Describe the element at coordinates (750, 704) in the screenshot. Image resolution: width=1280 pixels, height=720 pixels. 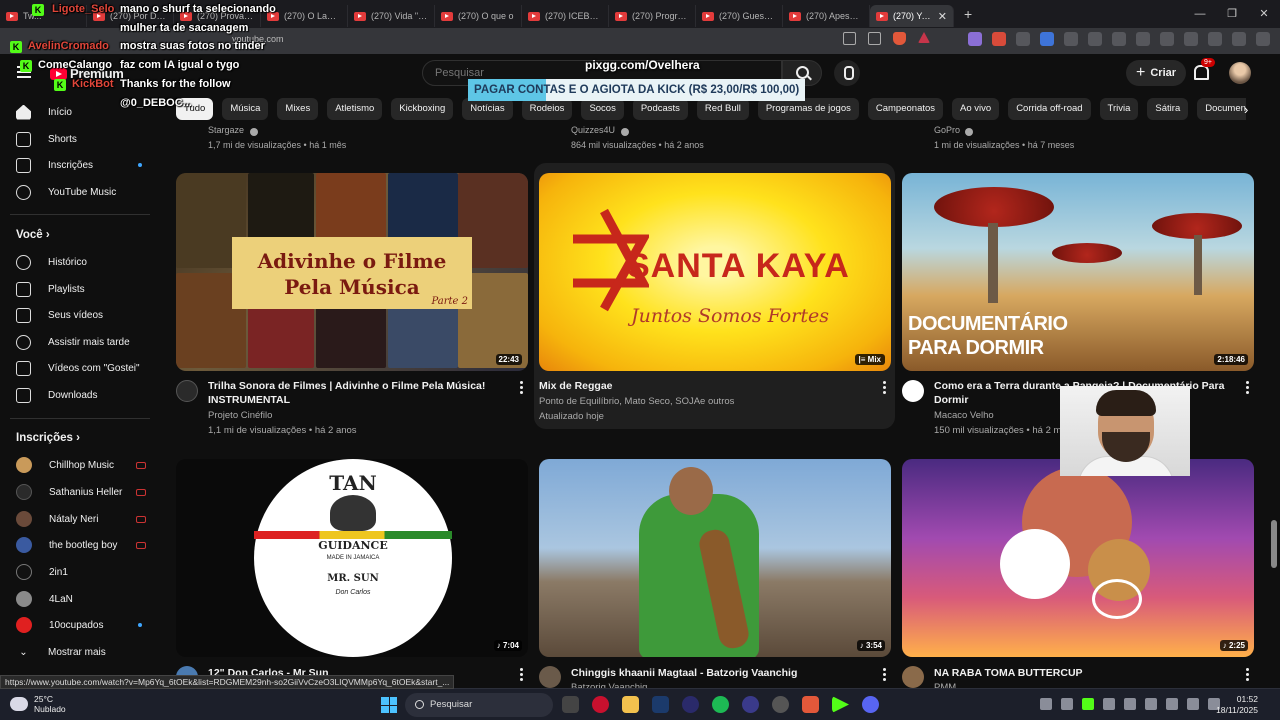
I see `app-icon` at that location.